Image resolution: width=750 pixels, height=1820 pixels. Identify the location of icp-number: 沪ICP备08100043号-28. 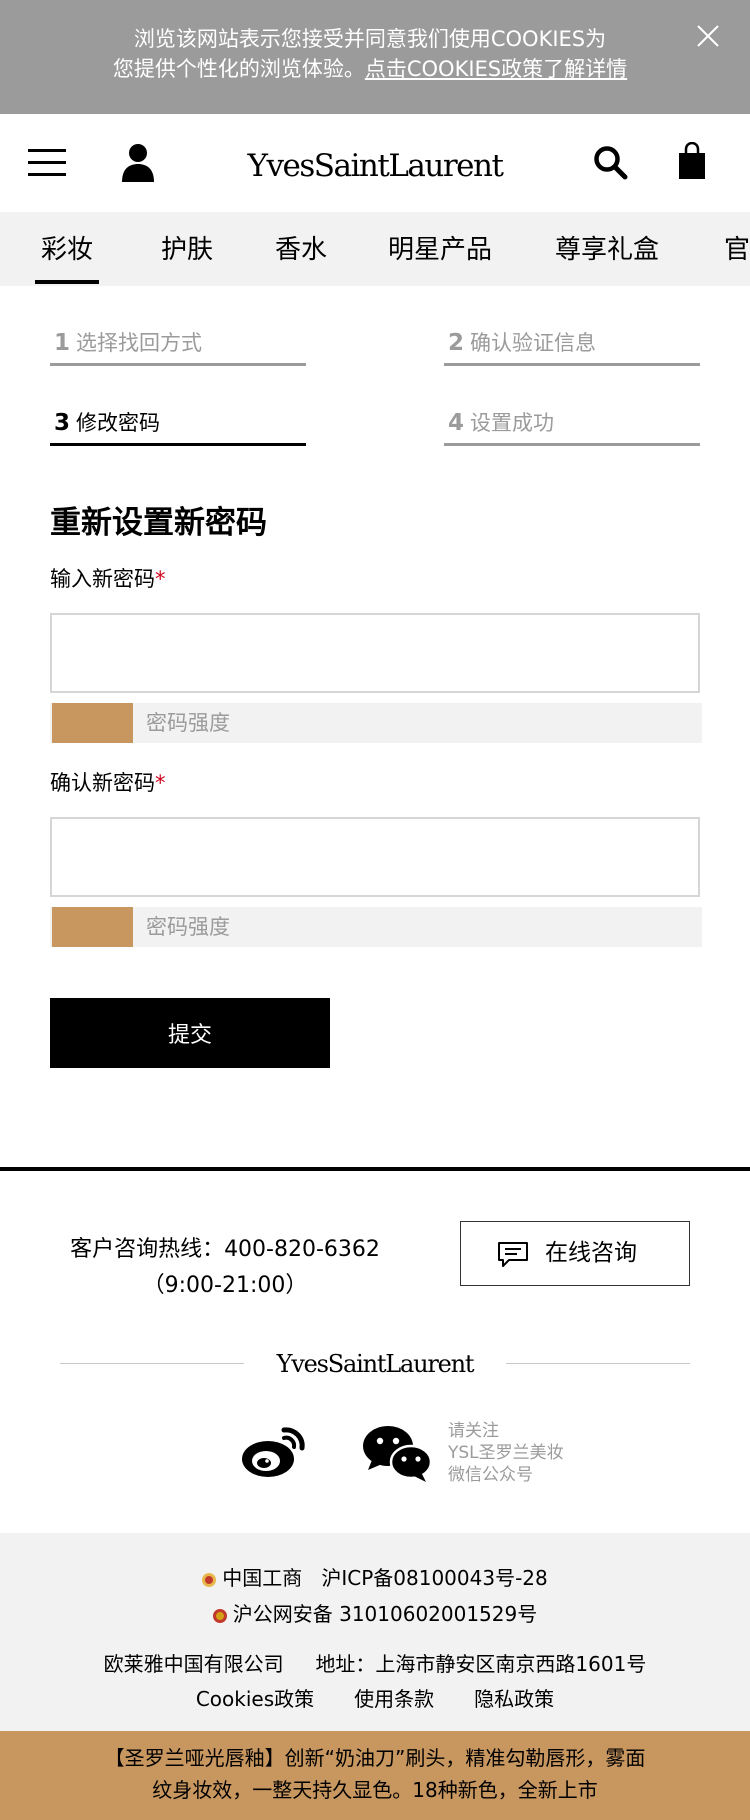
(434, 1578).